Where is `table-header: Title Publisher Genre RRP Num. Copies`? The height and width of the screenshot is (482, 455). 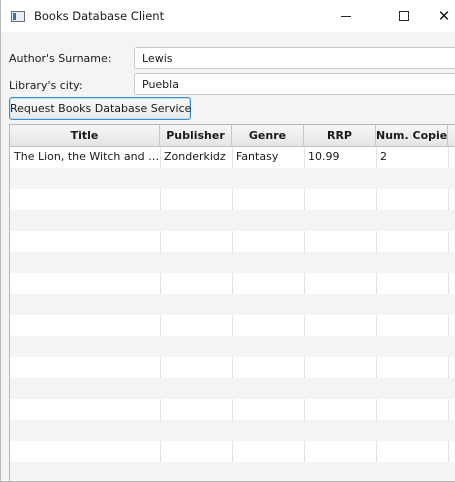 table-header: Title Publisher Genre RRP Num. Copies is located at coordinates (232, 136).